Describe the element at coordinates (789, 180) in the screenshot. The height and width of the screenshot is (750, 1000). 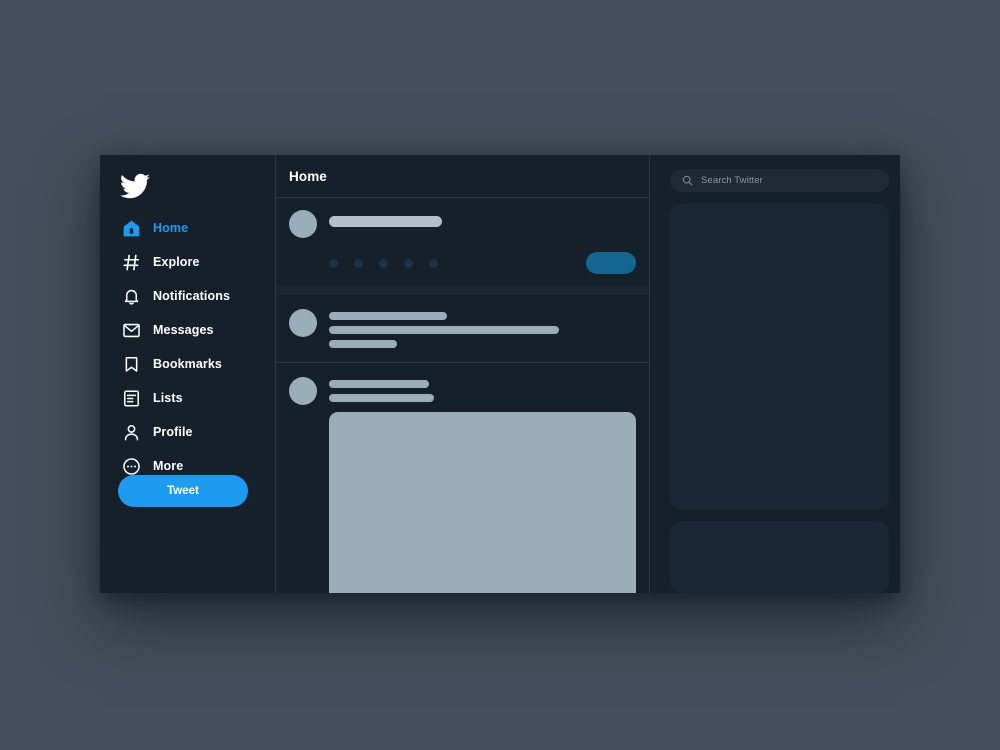
I see `search-input` at that location.